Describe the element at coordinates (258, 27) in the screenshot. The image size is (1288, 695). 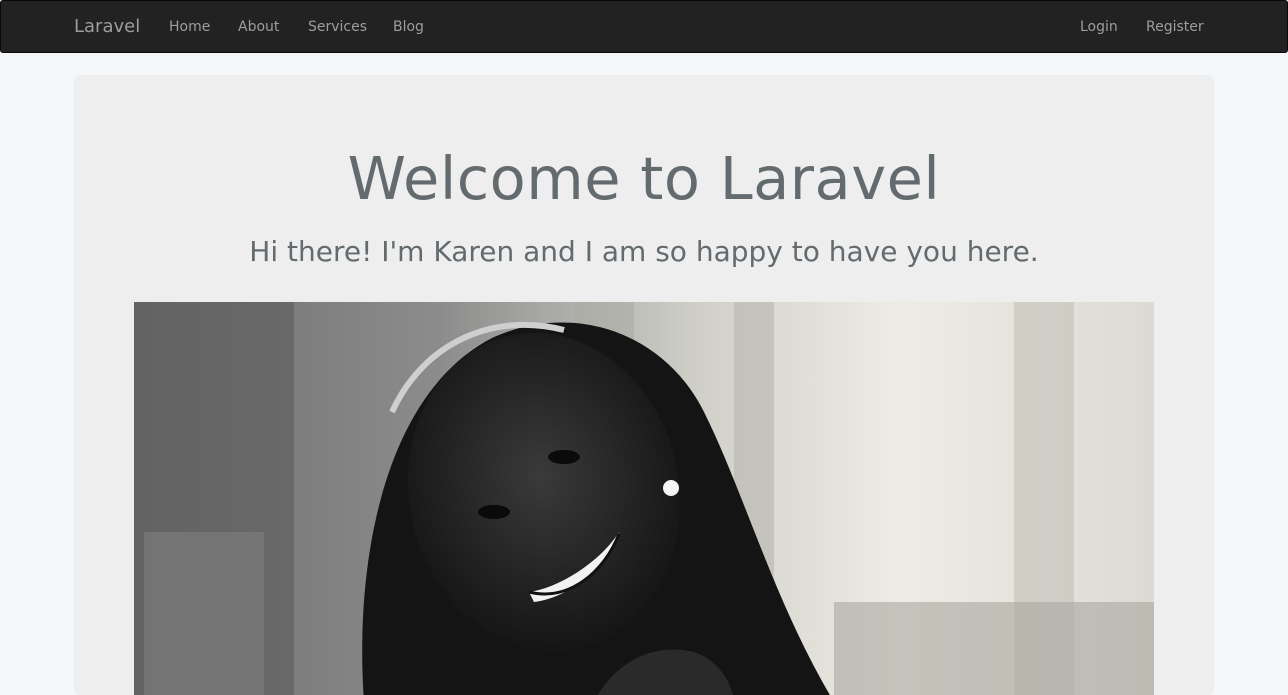
I see `nav-link-about: About` at that location.